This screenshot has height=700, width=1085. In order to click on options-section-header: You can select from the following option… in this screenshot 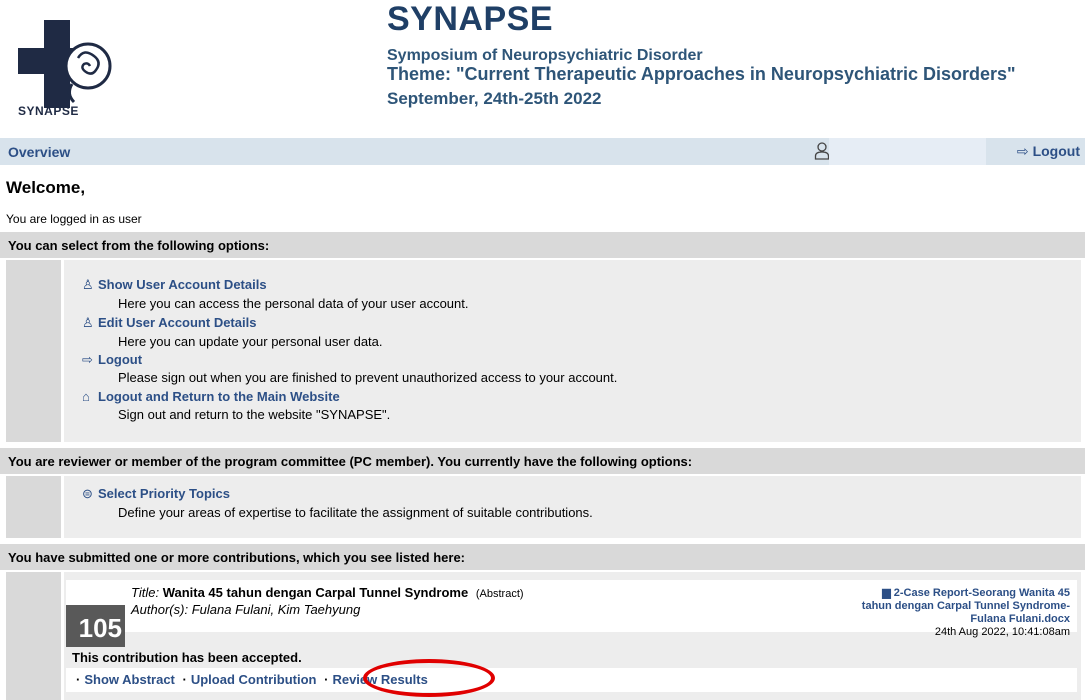, I will do `click(542, 245)`.